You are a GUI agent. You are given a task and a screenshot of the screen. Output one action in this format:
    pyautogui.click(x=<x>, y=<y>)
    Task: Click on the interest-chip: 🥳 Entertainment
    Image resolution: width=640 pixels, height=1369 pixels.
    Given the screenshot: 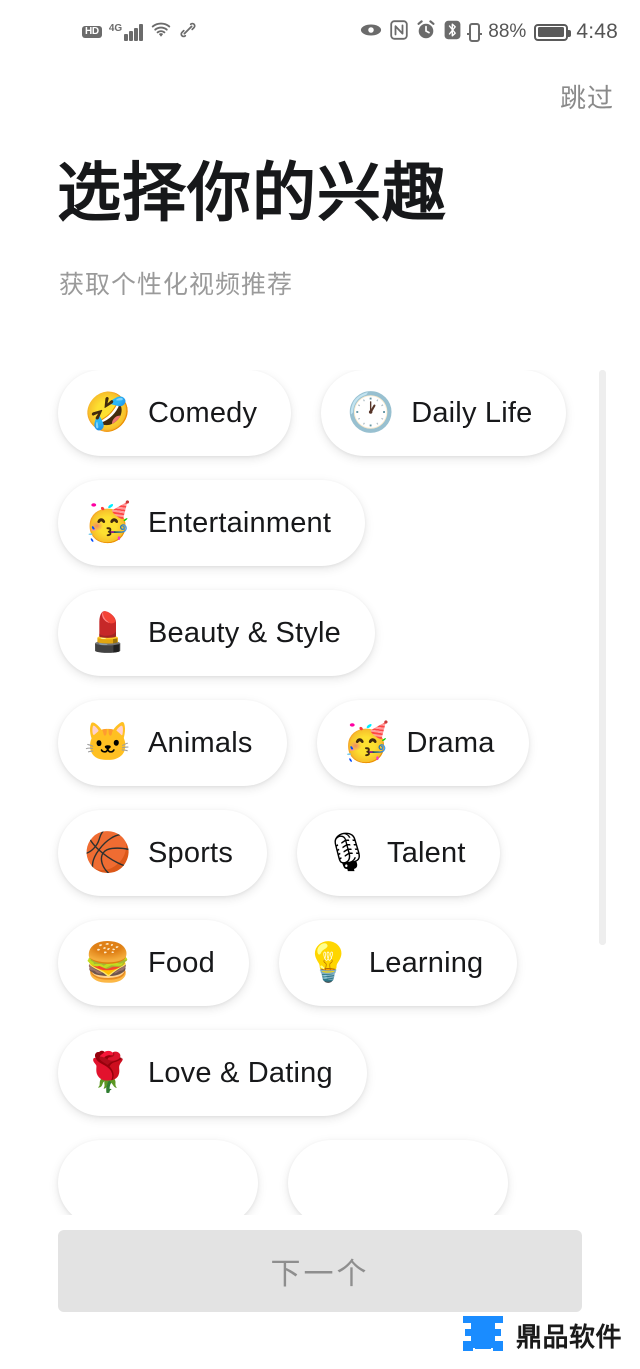 What is the action you would take?
    pyautogui.click(x=212, y=523)
    